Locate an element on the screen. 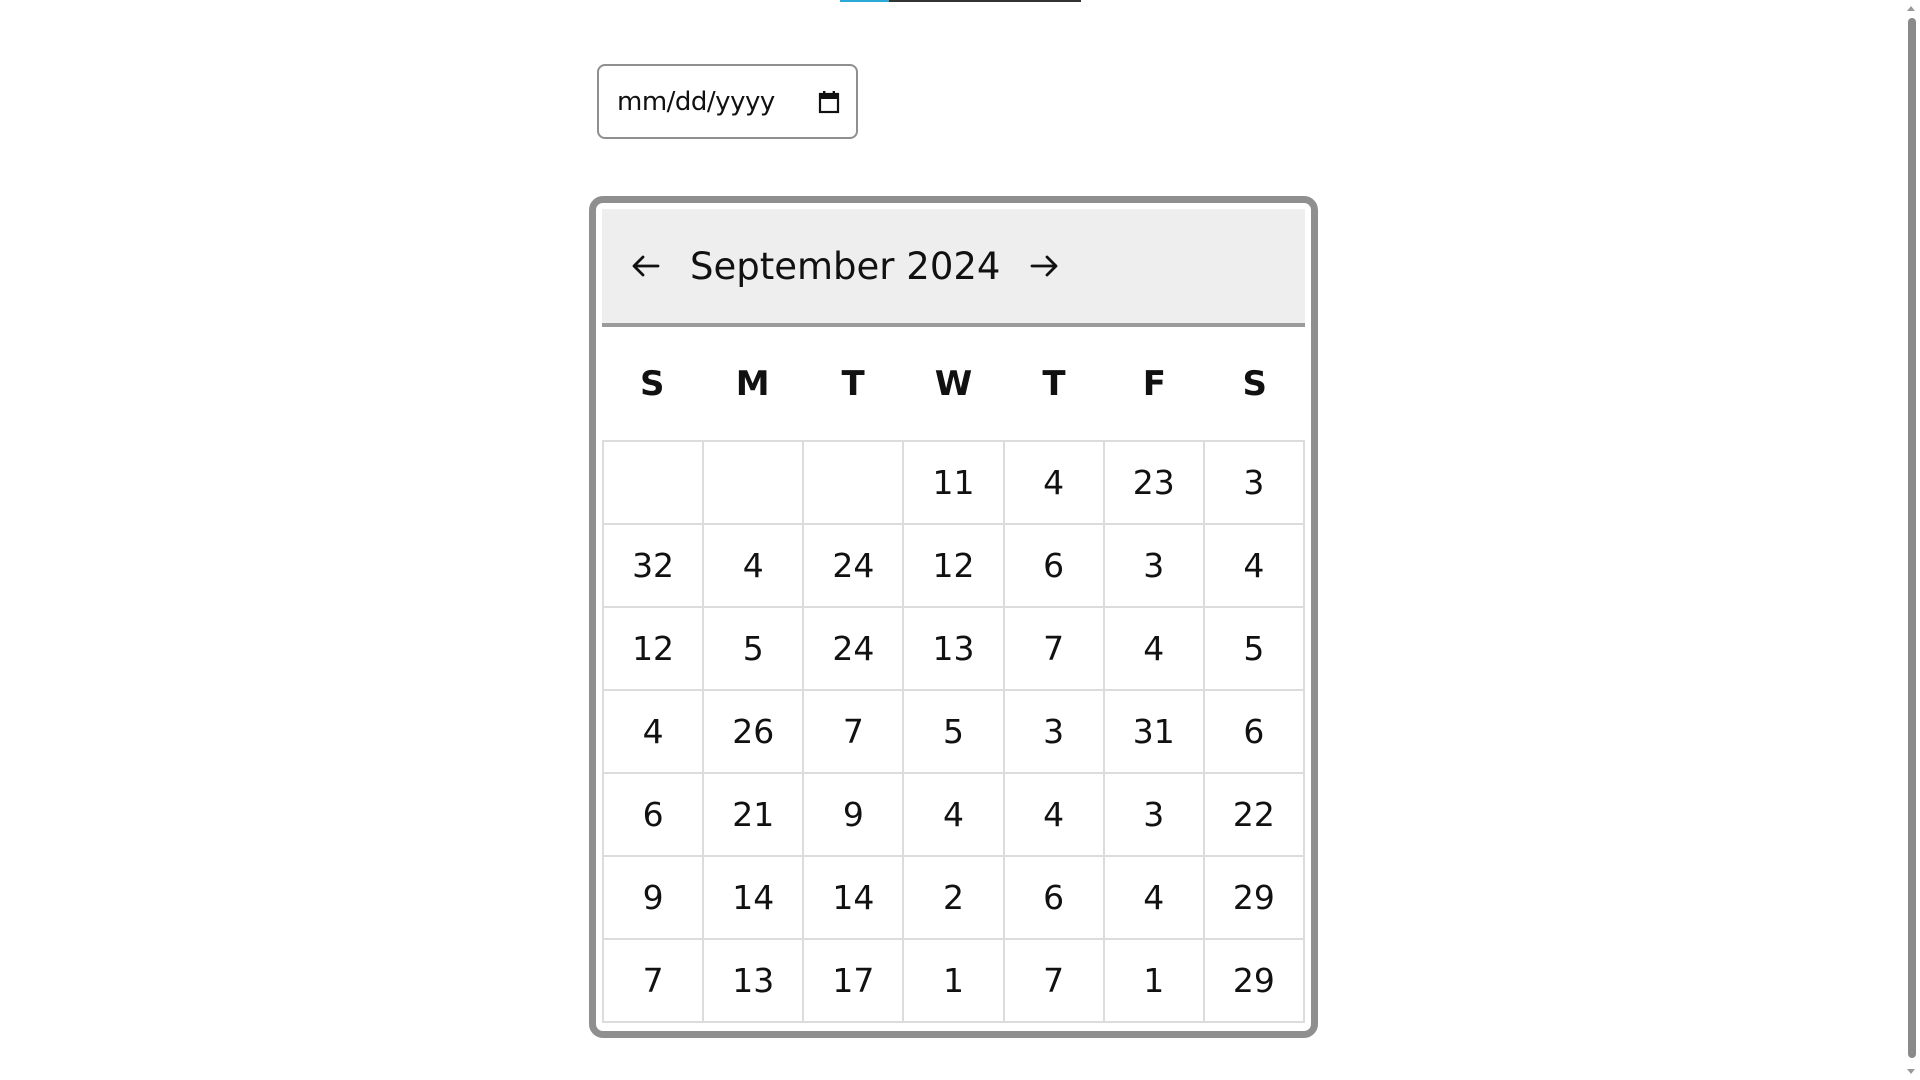 This screenshot has width=1920, height=1080. scrollbar-thumb is located at coordinates (1912, 538).